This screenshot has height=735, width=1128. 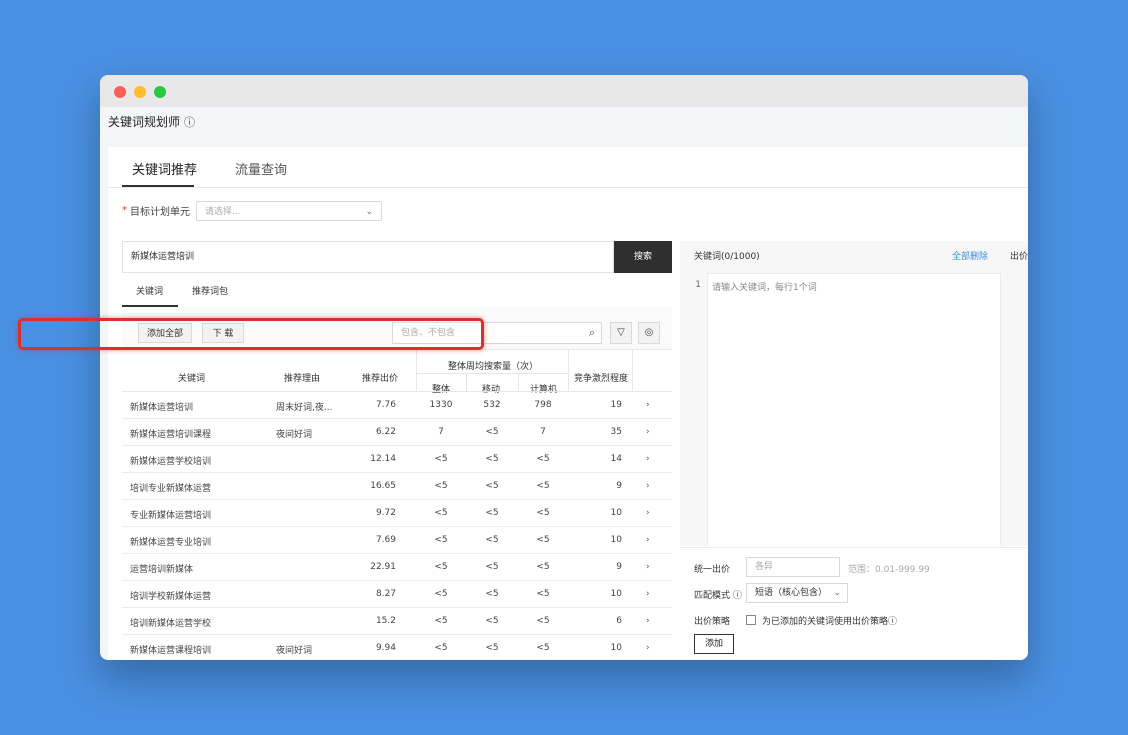 I want to click on match-mode-value: 短语（核心包含）, so click(x=791, y=593).